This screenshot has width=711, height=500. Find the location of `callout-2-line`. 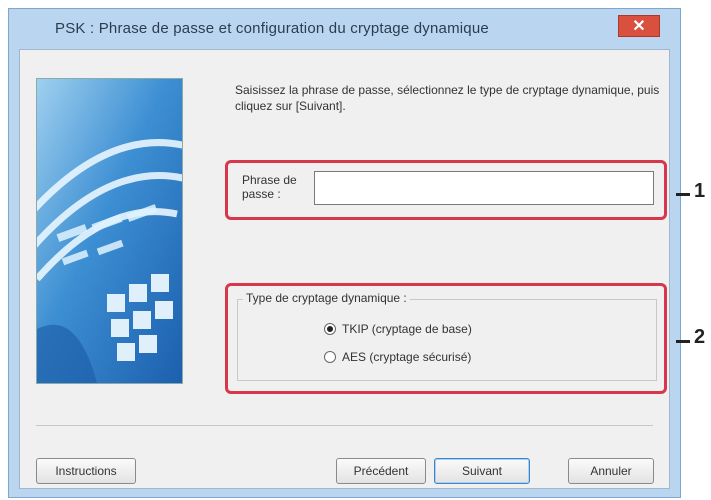

callout-2-line is located at coordinates (683, 341).